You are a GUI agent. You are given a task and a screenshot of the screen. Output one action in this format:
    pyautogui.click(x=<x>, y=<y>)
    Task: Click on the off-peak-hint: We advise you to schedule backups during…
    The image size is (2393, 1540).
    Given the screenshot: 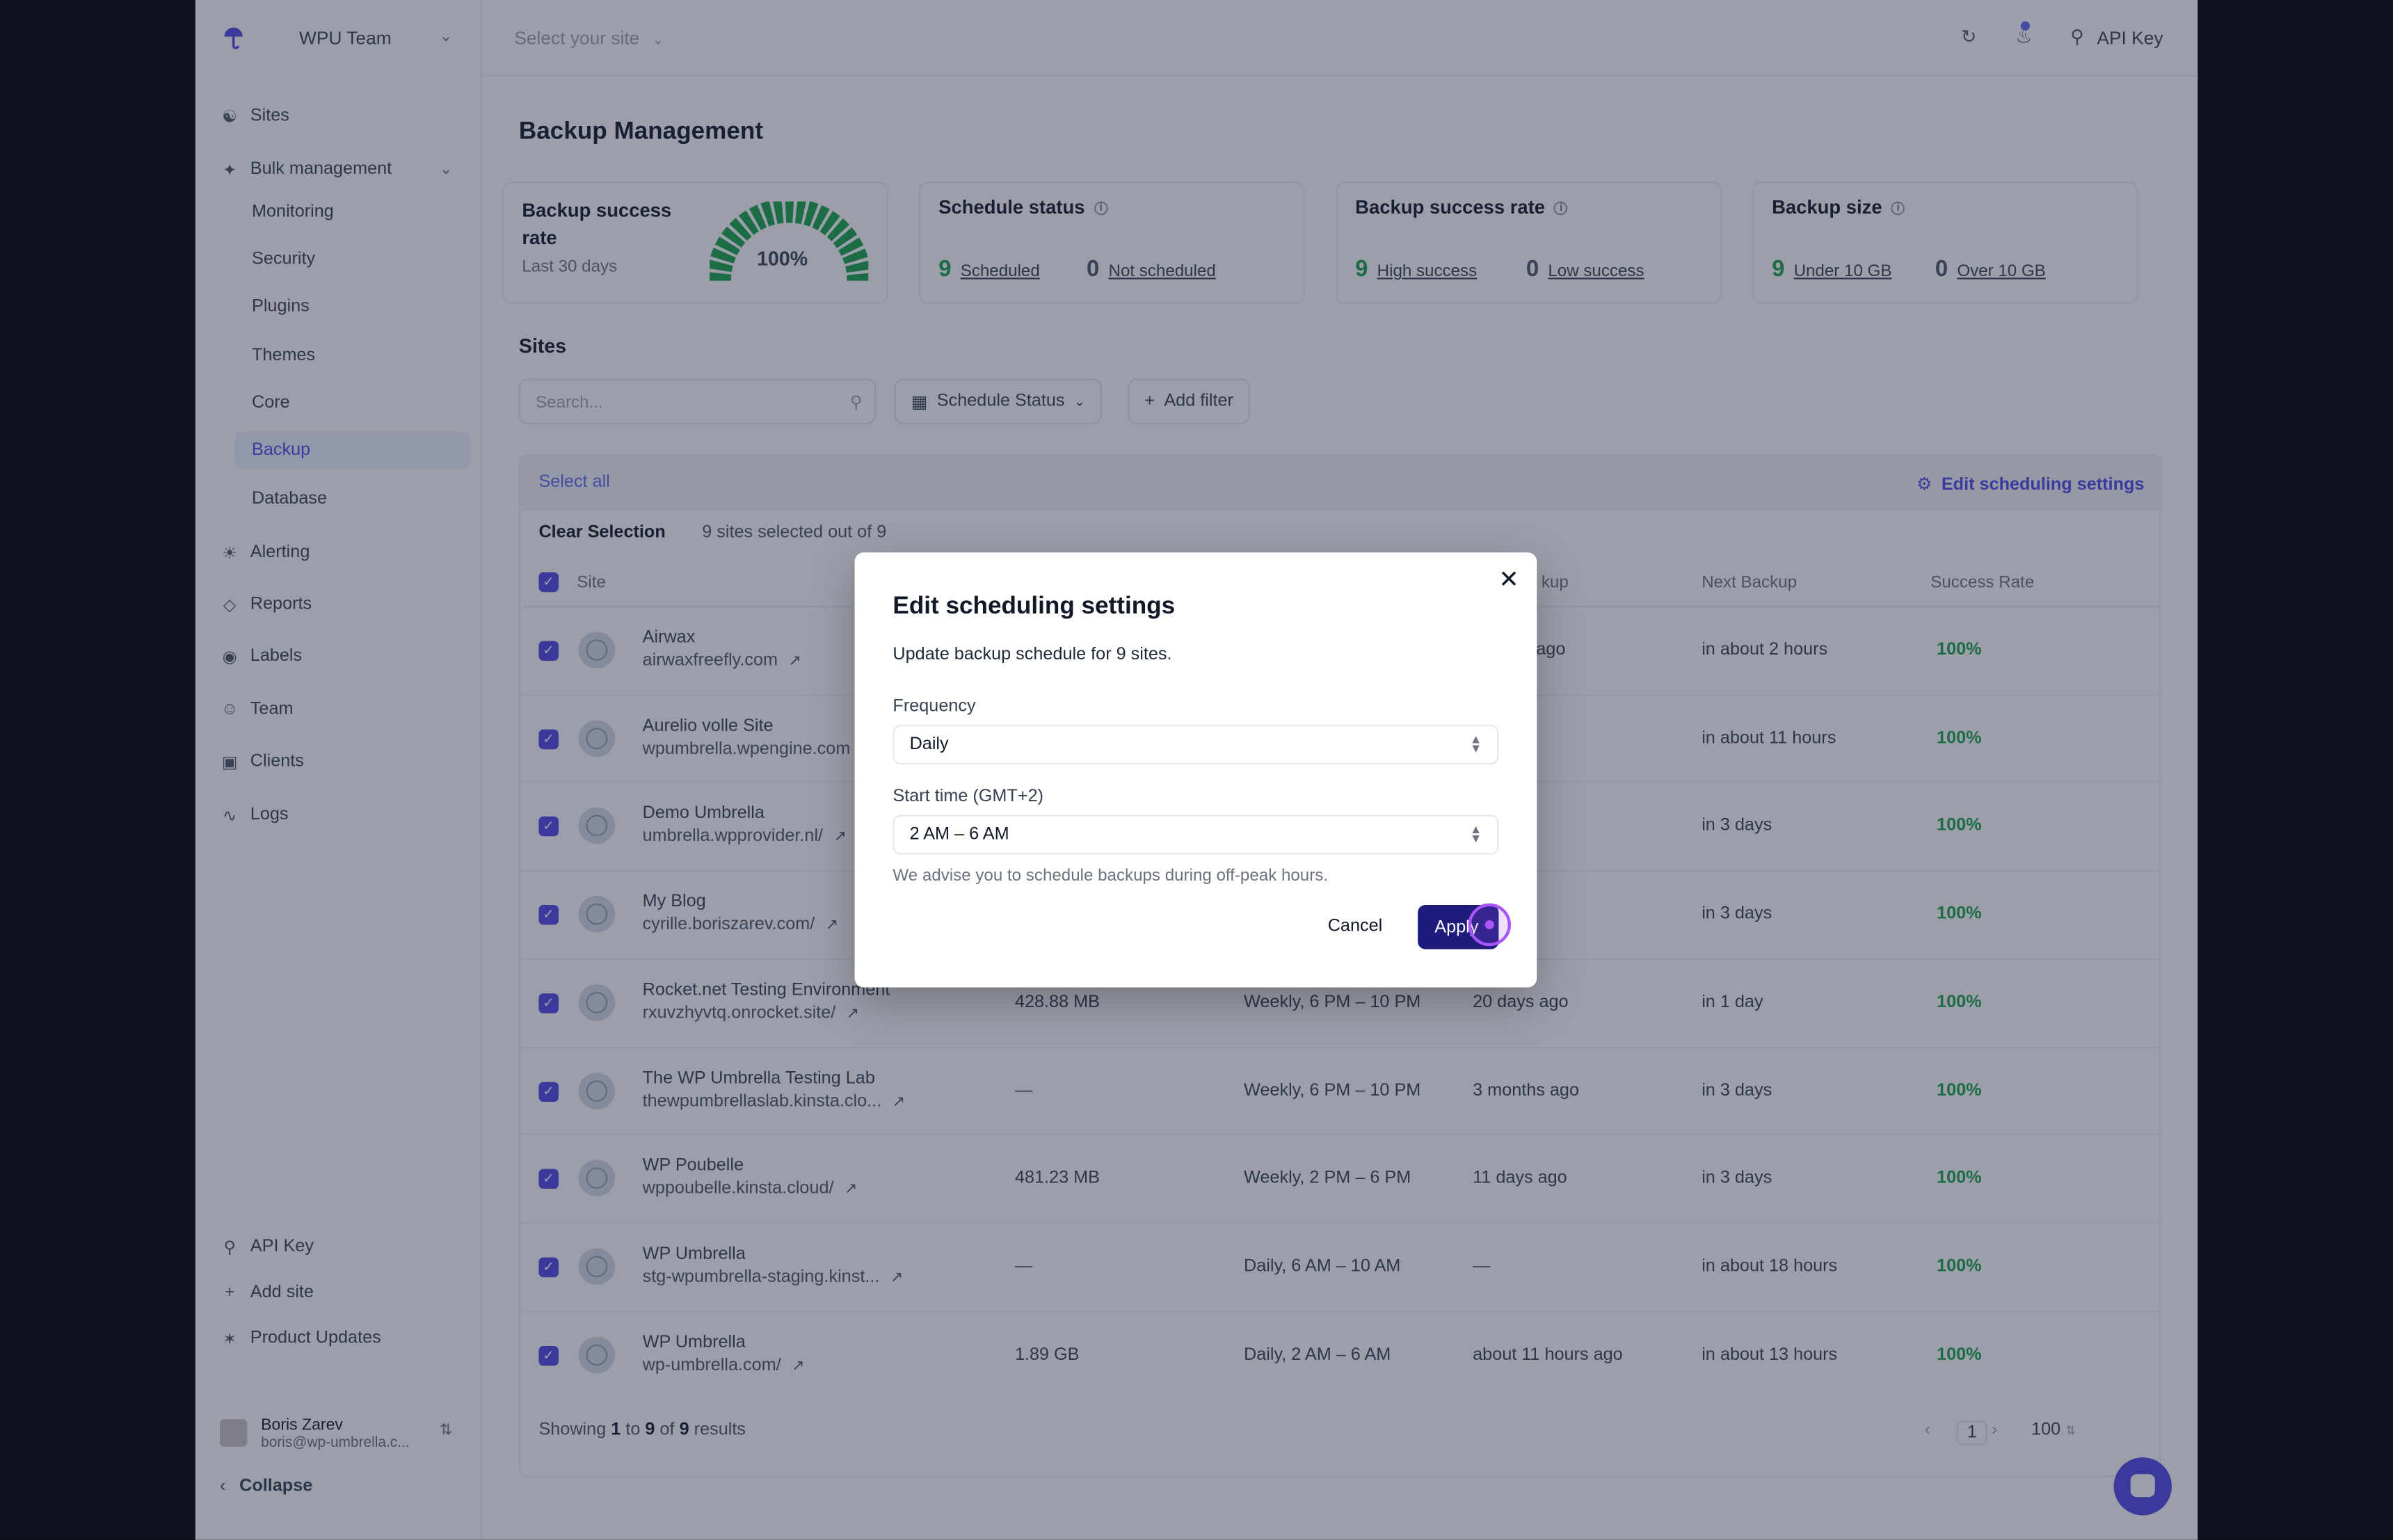 What is the action you would take?
    pyautogui.click(x=1111, y=876)
    